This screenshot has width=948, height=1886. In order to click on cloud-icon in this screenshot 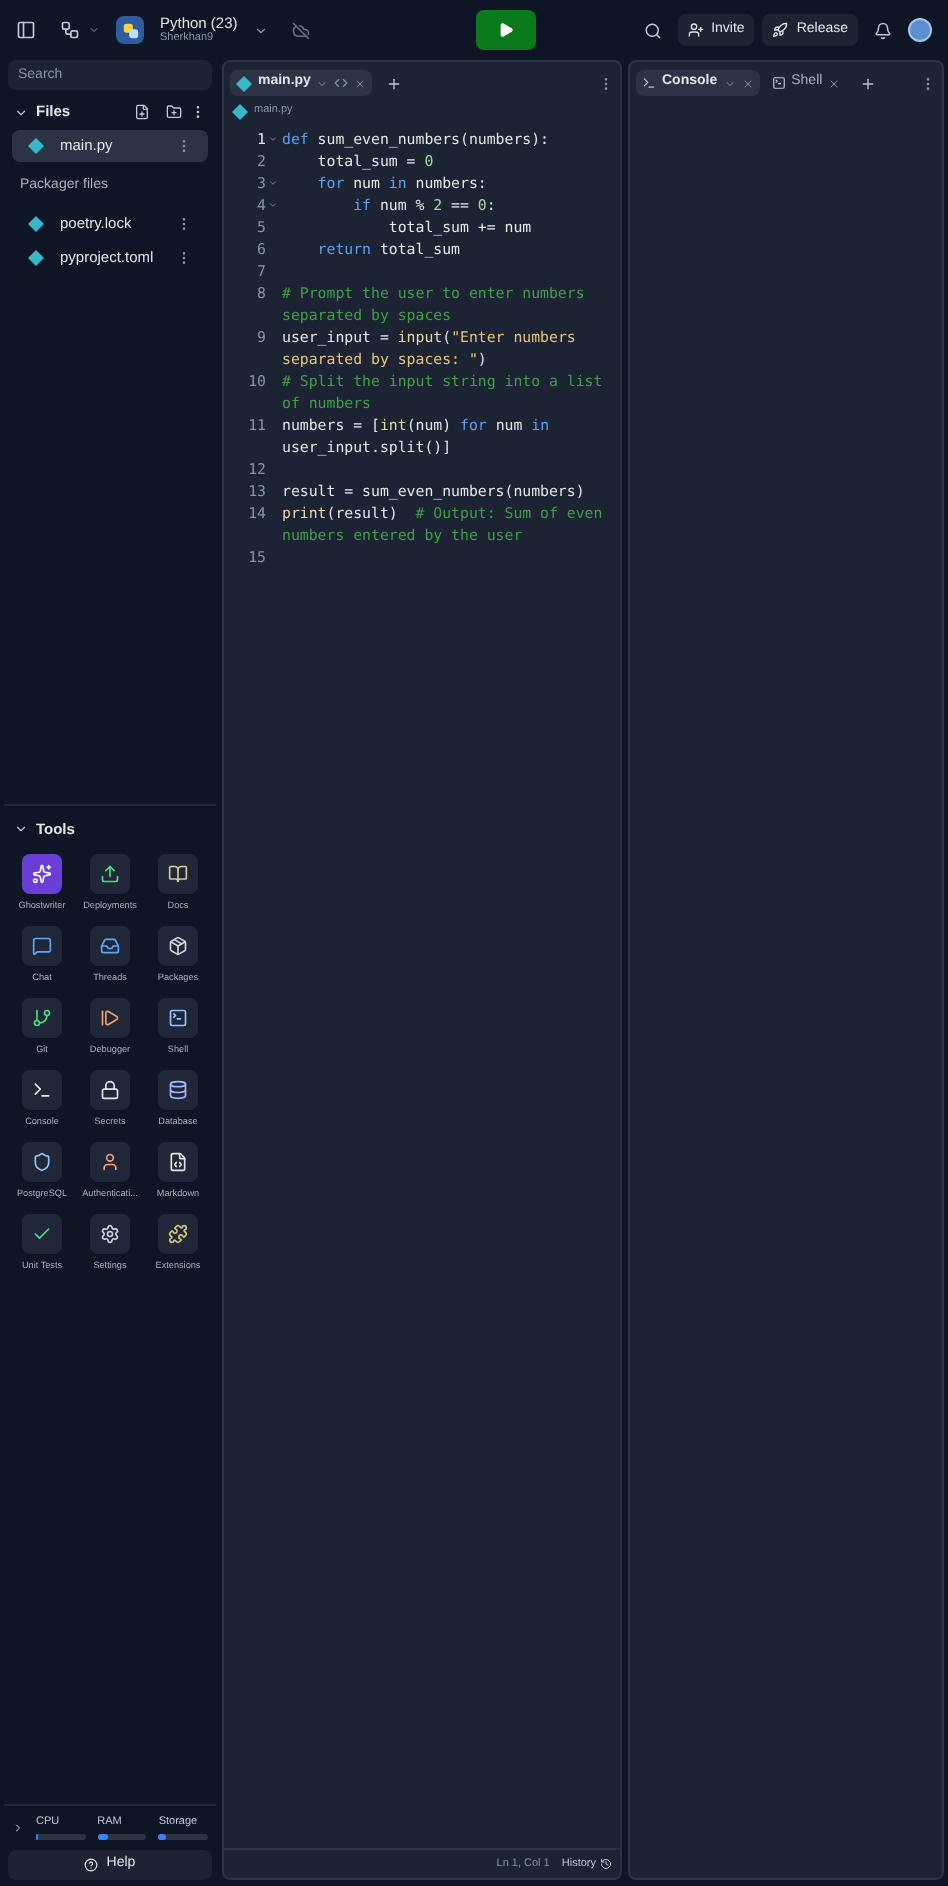, I will do `click(300, 30)`.